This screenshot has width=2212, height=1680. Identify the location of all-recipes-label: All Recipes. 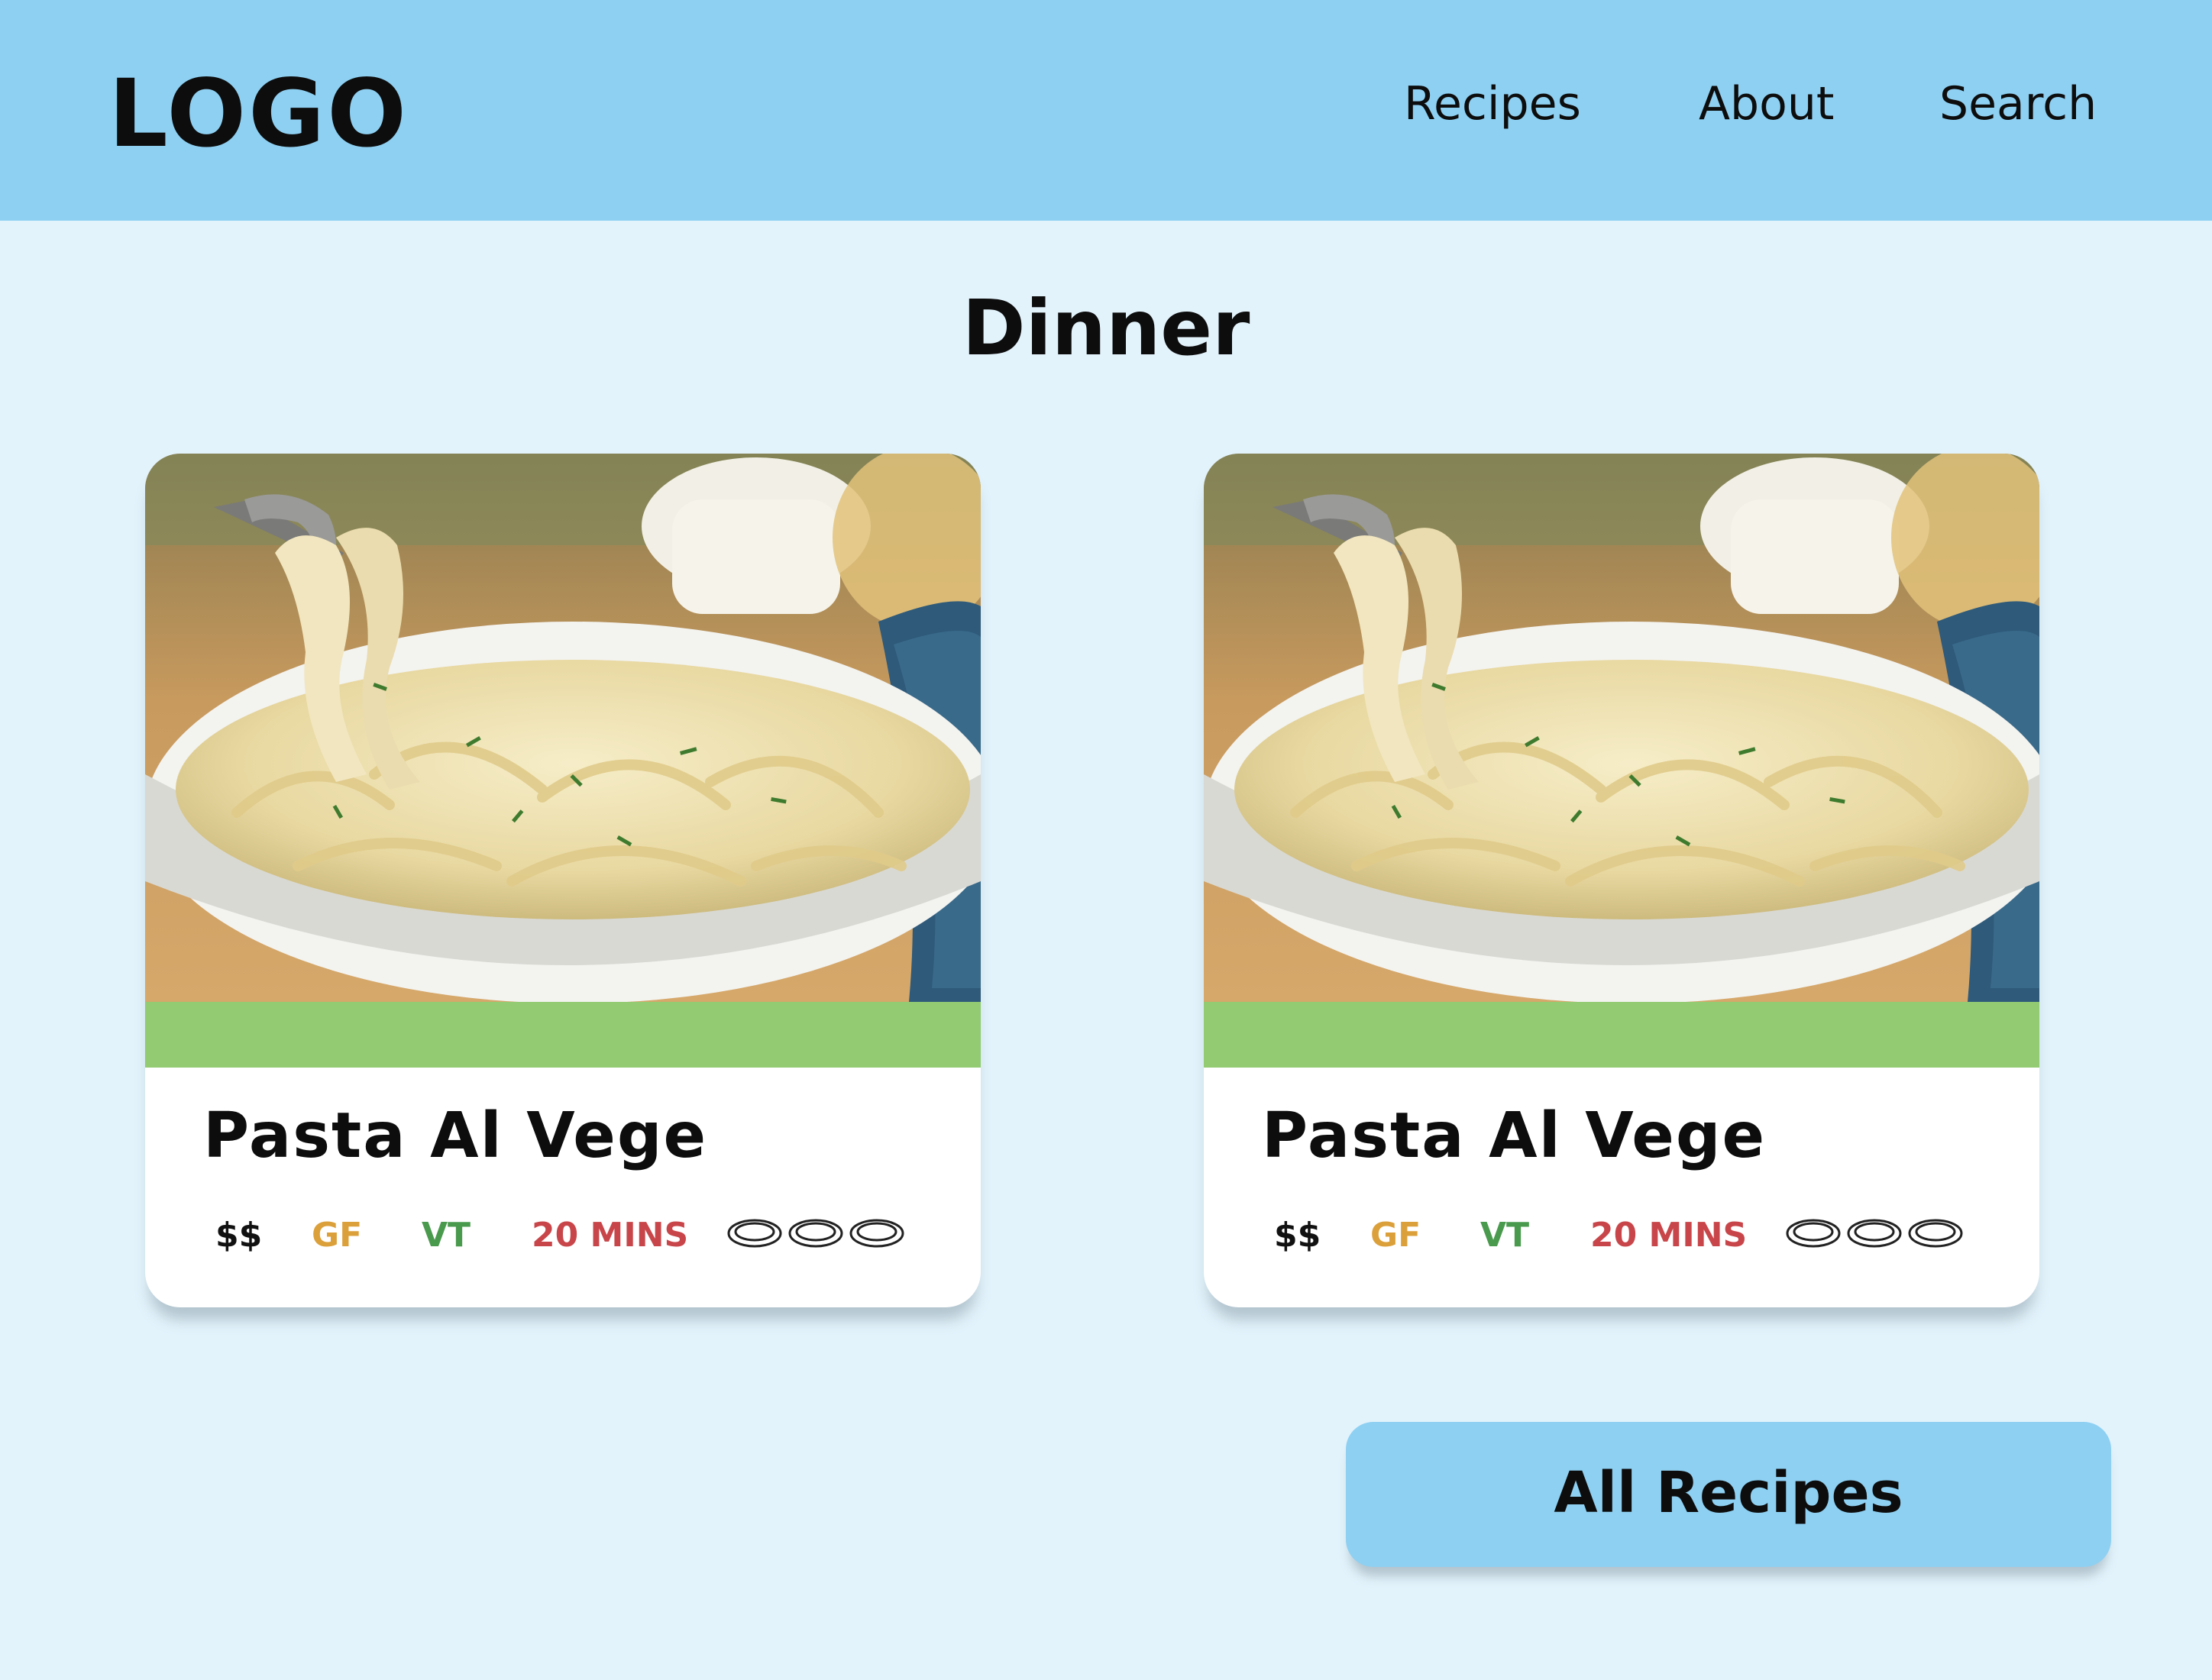
(1728, 1493).